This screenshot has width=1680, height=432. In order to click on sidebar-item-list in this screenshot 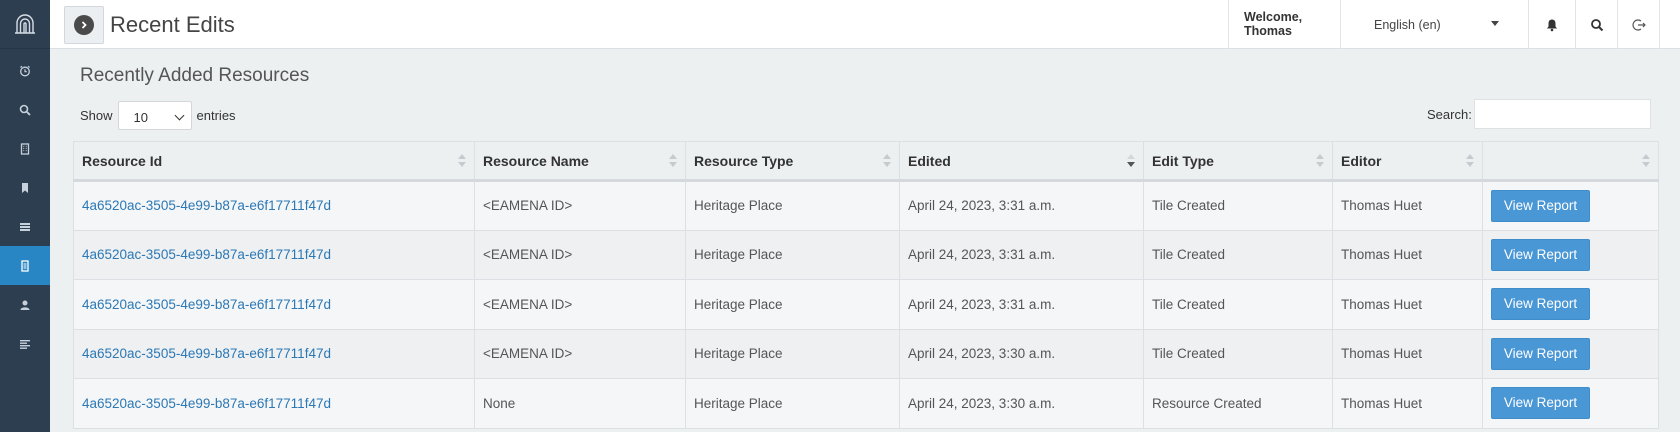, I will do `click(25, 226)`.